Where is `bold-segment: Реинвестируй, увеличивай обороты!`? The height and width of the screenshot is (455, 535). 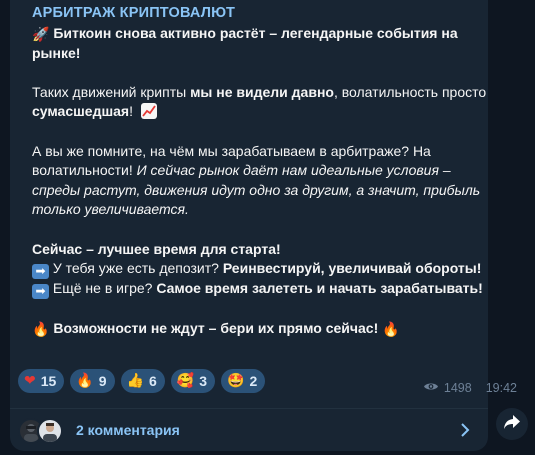 bold-segment: Реинвестируй, увеличивай обороты! is located at coordinates (352, 268).